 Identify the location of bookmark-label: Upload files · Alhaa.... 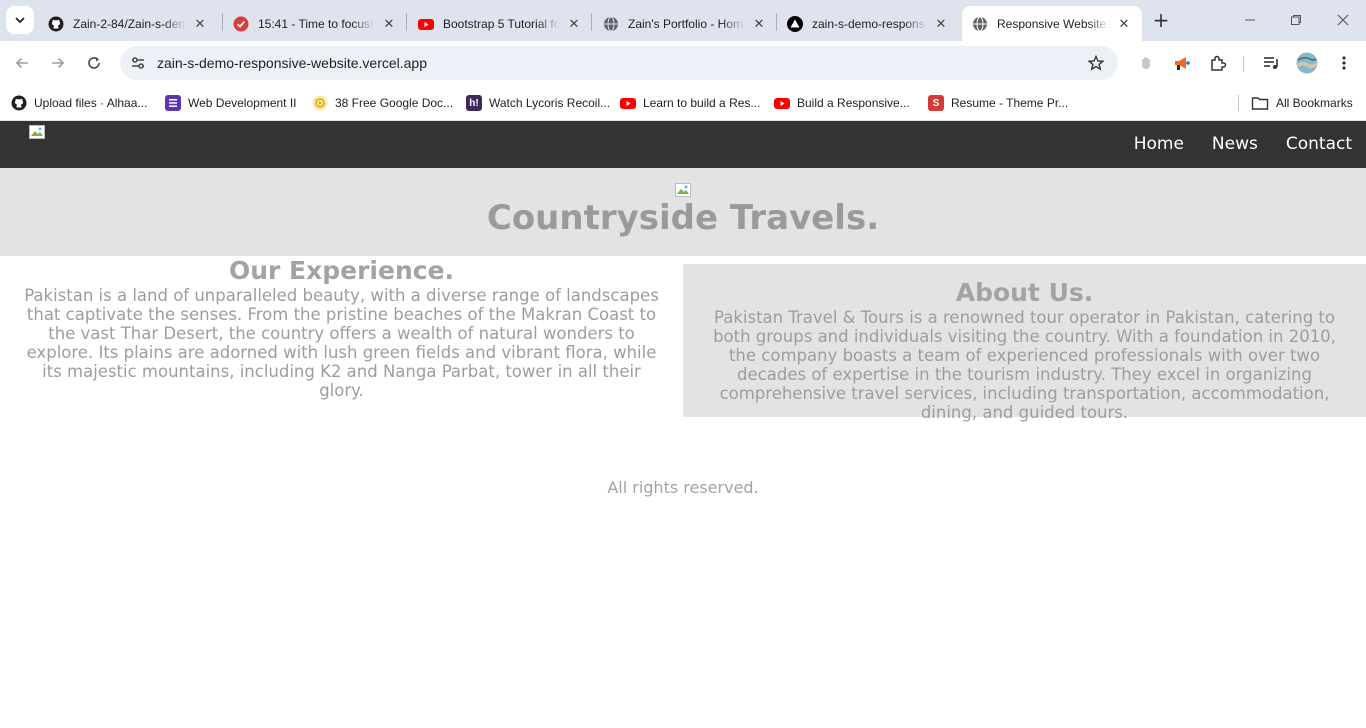
(91, 103).